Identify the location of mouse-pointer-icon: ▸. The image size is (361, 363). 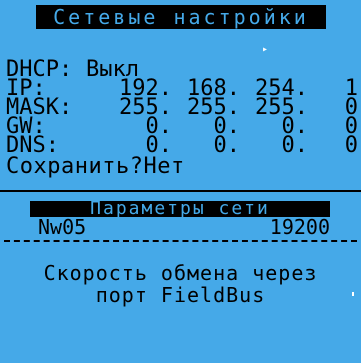
(265, 49).